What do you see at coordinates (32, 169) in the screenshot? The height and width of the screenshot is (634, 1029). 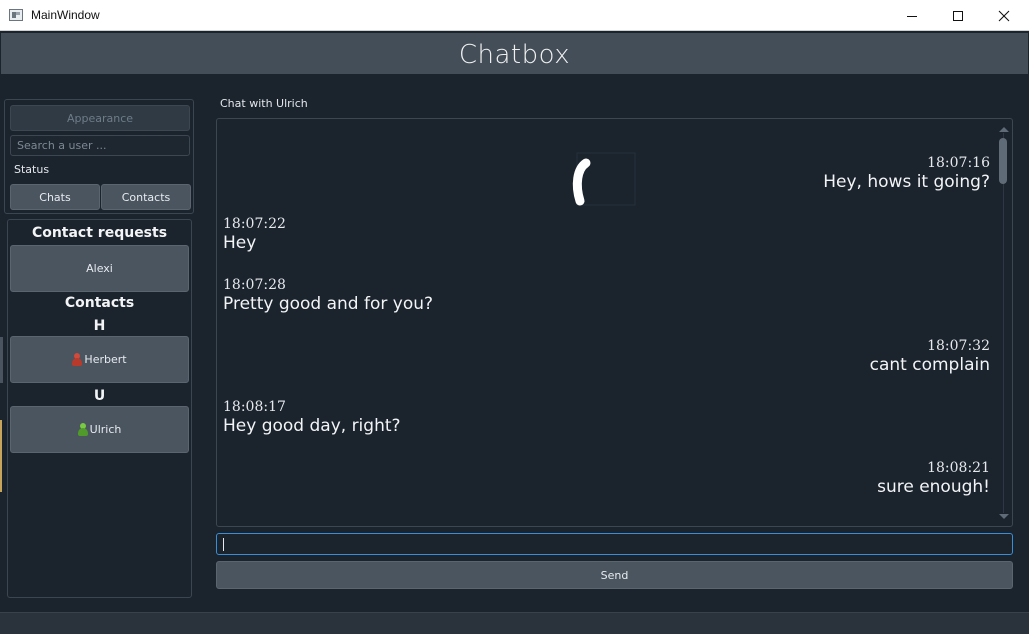 I see `status-label: Status` at bounding box center [32, 169].